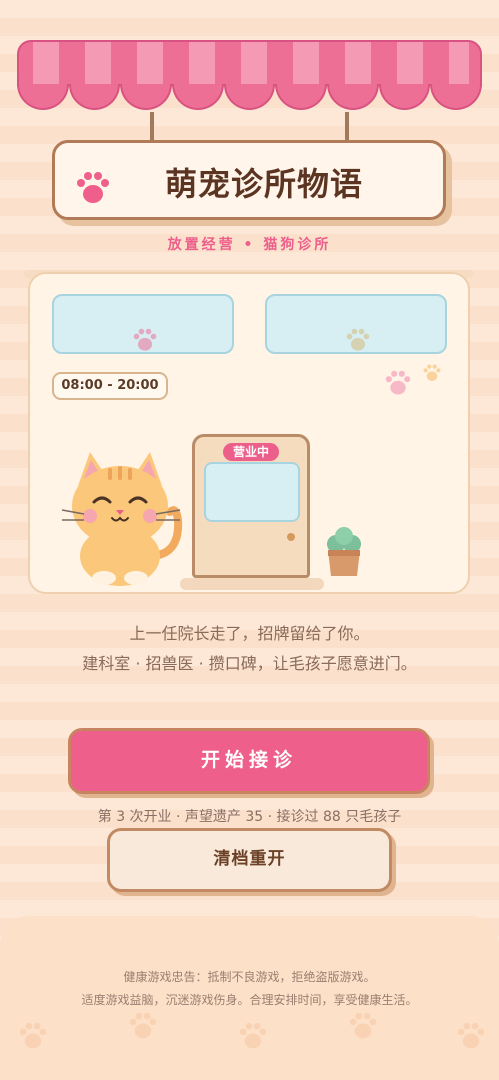  I want to click on door-window, so click(252, 492).